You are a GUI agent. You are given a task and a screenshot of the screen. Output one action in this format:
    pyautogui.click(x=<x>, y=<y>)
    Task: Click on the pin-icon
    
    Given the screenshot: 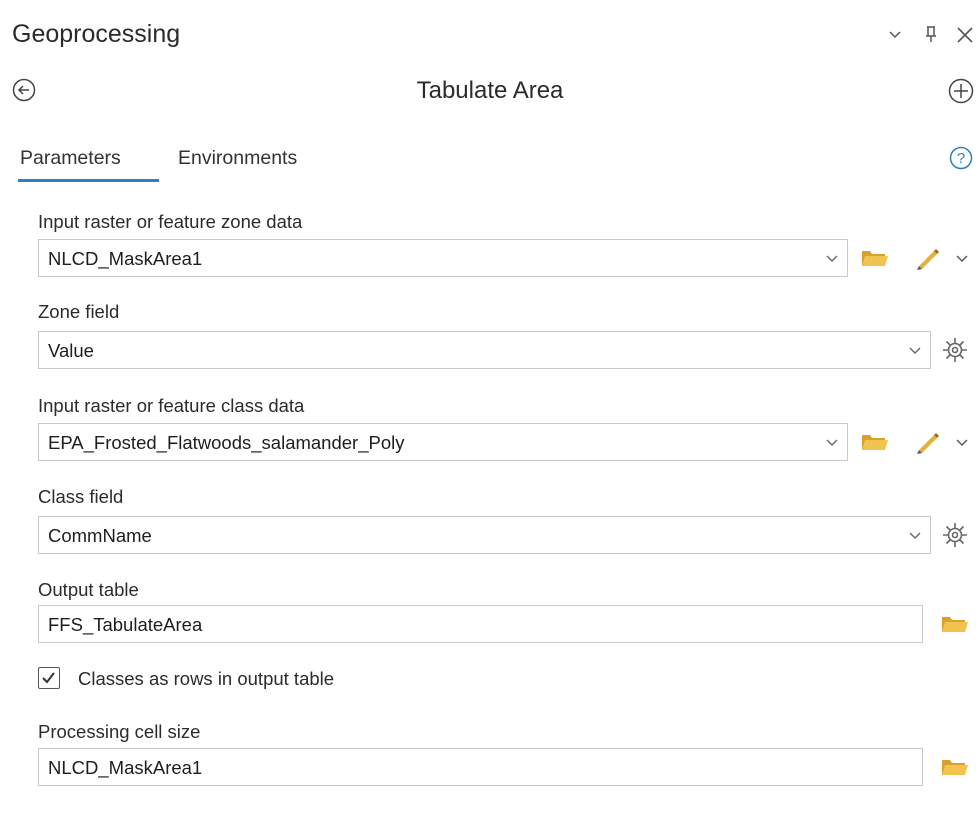 What is the action you would take?
    pyautogui.click(x=931, y=37)
    